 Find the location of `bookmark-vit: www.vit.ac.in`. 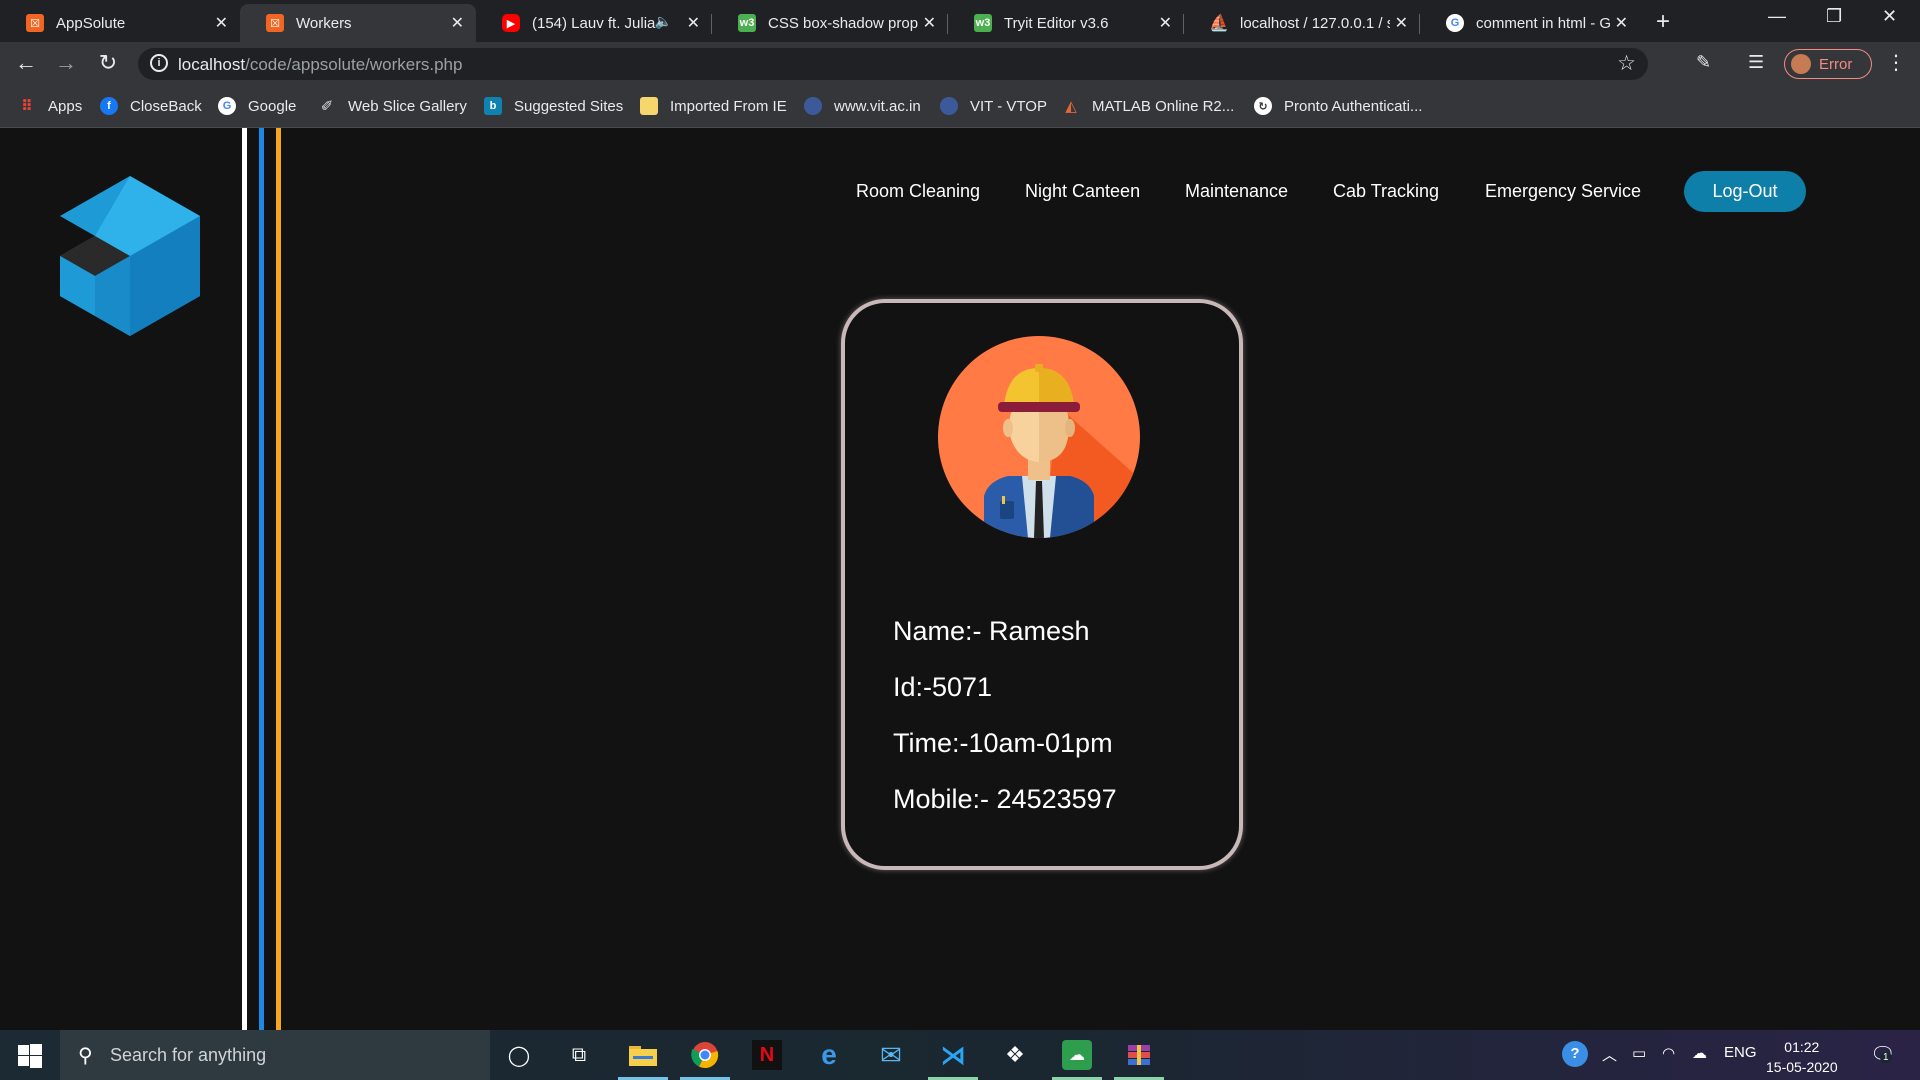

bookmark-vit: www.vit.ac.in is located at coordinates (862, 106).